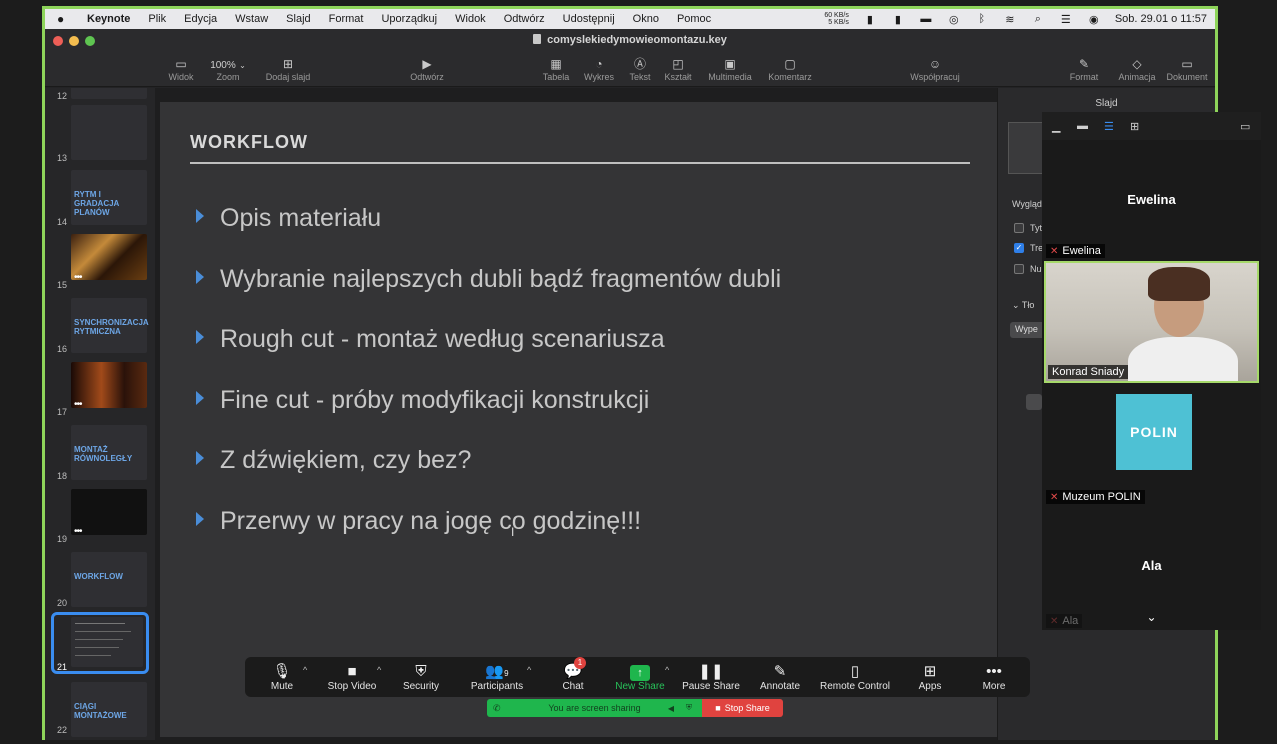 The image size is (1277, 744). What do you see at coordinates (730, 69) in the screenshot?
I see `media-button: ▣ Multimedia` at bounding box center [730, 69].